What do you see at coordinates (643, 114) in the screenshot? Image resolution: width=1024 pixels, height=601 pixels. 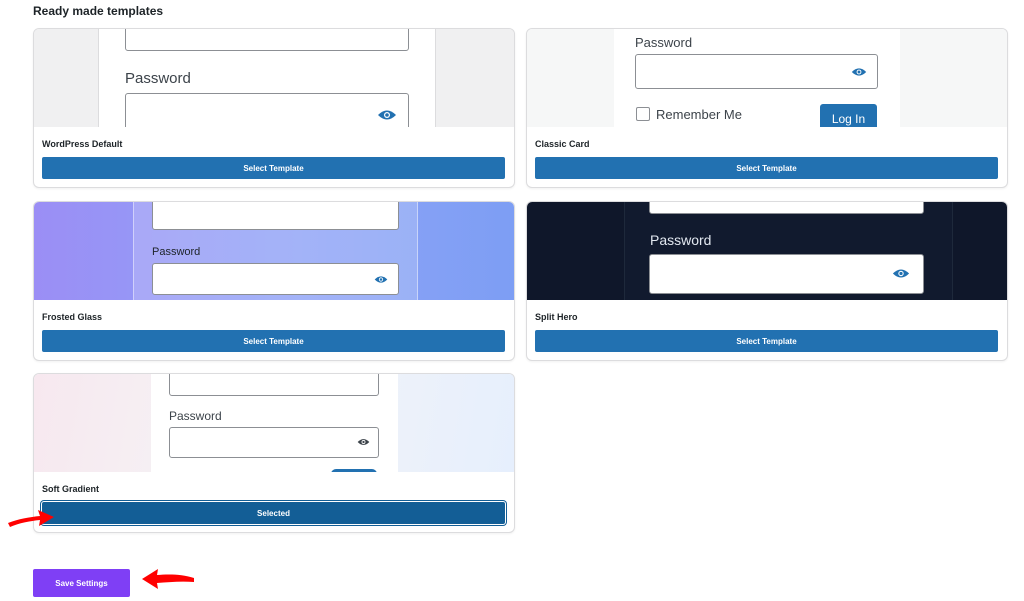 I see `checkbox-icon` at bounding box center [643, 114].